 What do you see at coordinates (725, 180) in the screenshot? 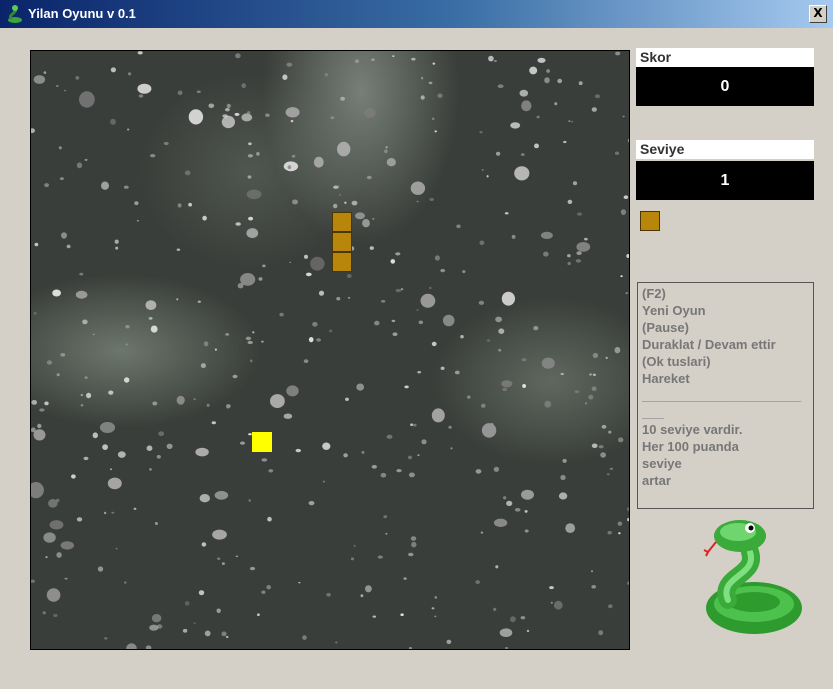
I see `level-value: 1` at bounding box center [725, 180].